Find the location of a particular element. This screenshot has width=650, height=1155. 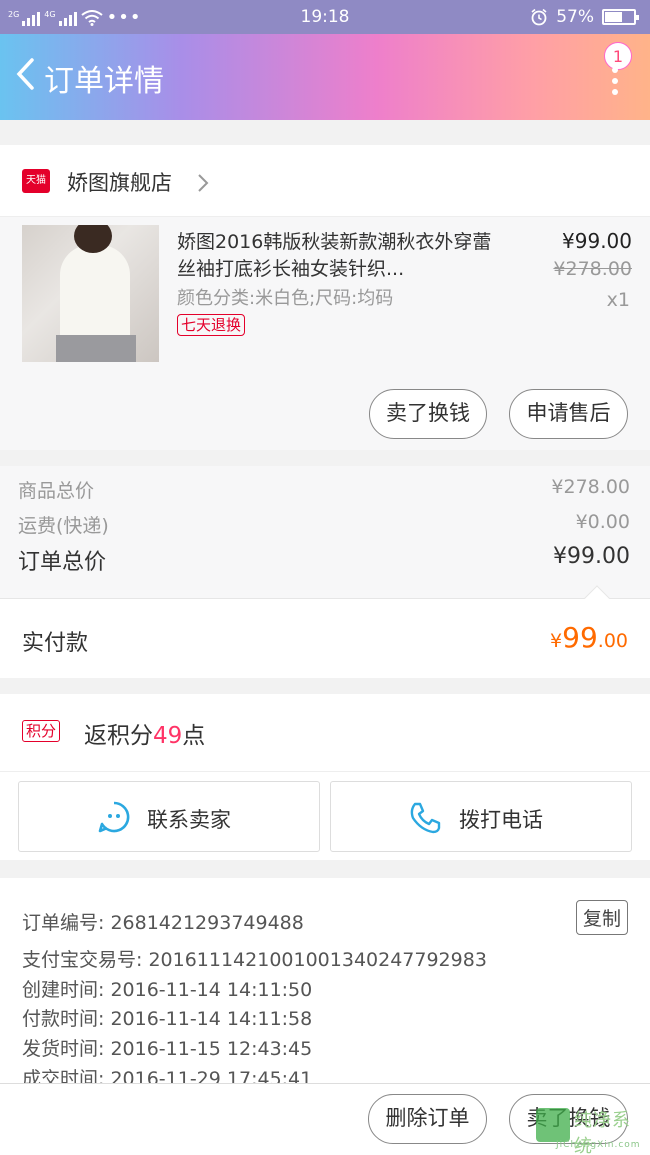

battery-percent: 57% is located at coordinates (575, 17).